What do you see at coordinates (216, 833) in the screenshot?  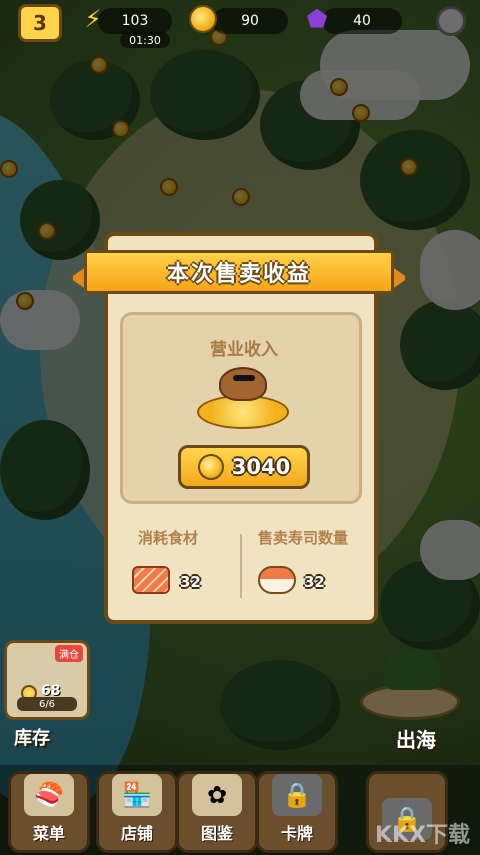 I see `tab-collection-label: 图鉴` at bounding box center [216, 833].